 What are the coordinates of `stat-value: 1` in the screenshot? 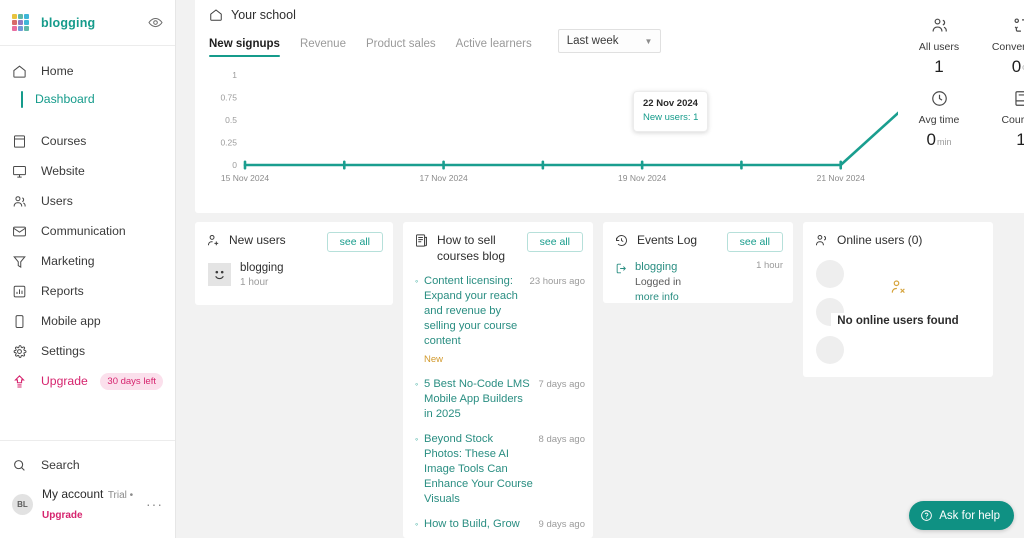 It's located at (939, 67).